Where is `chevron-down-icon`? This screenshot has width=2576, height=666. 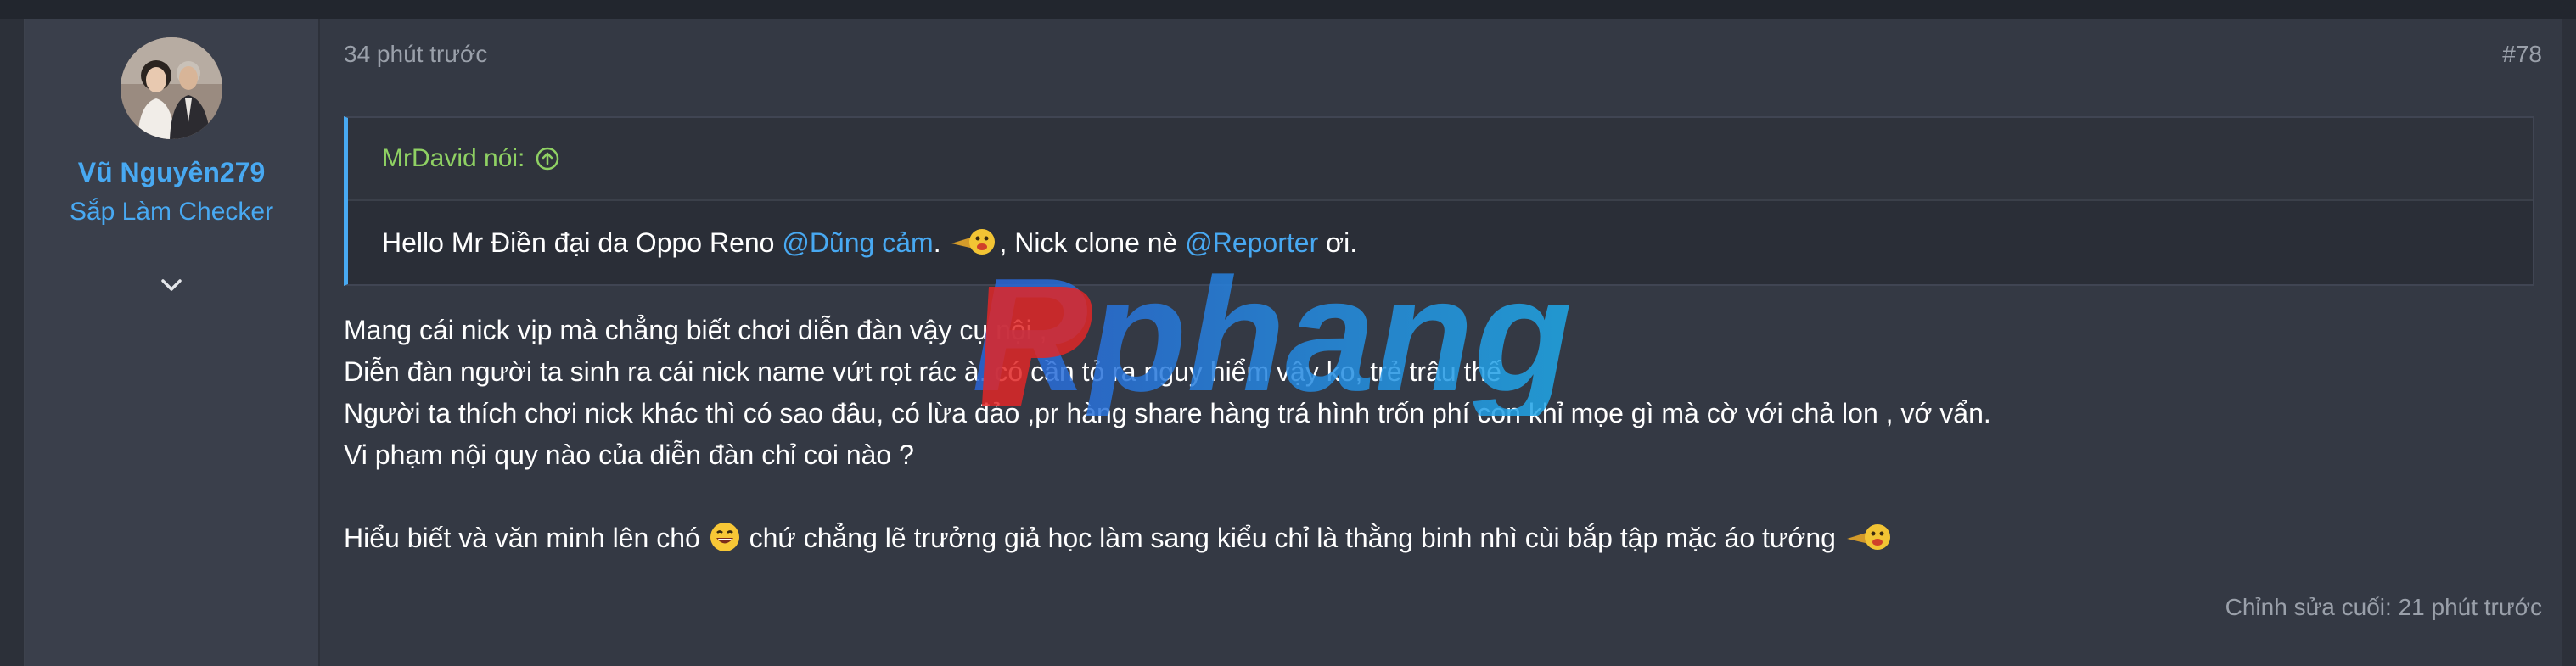 chevron-down-icon is located at coordinates (171, 285).